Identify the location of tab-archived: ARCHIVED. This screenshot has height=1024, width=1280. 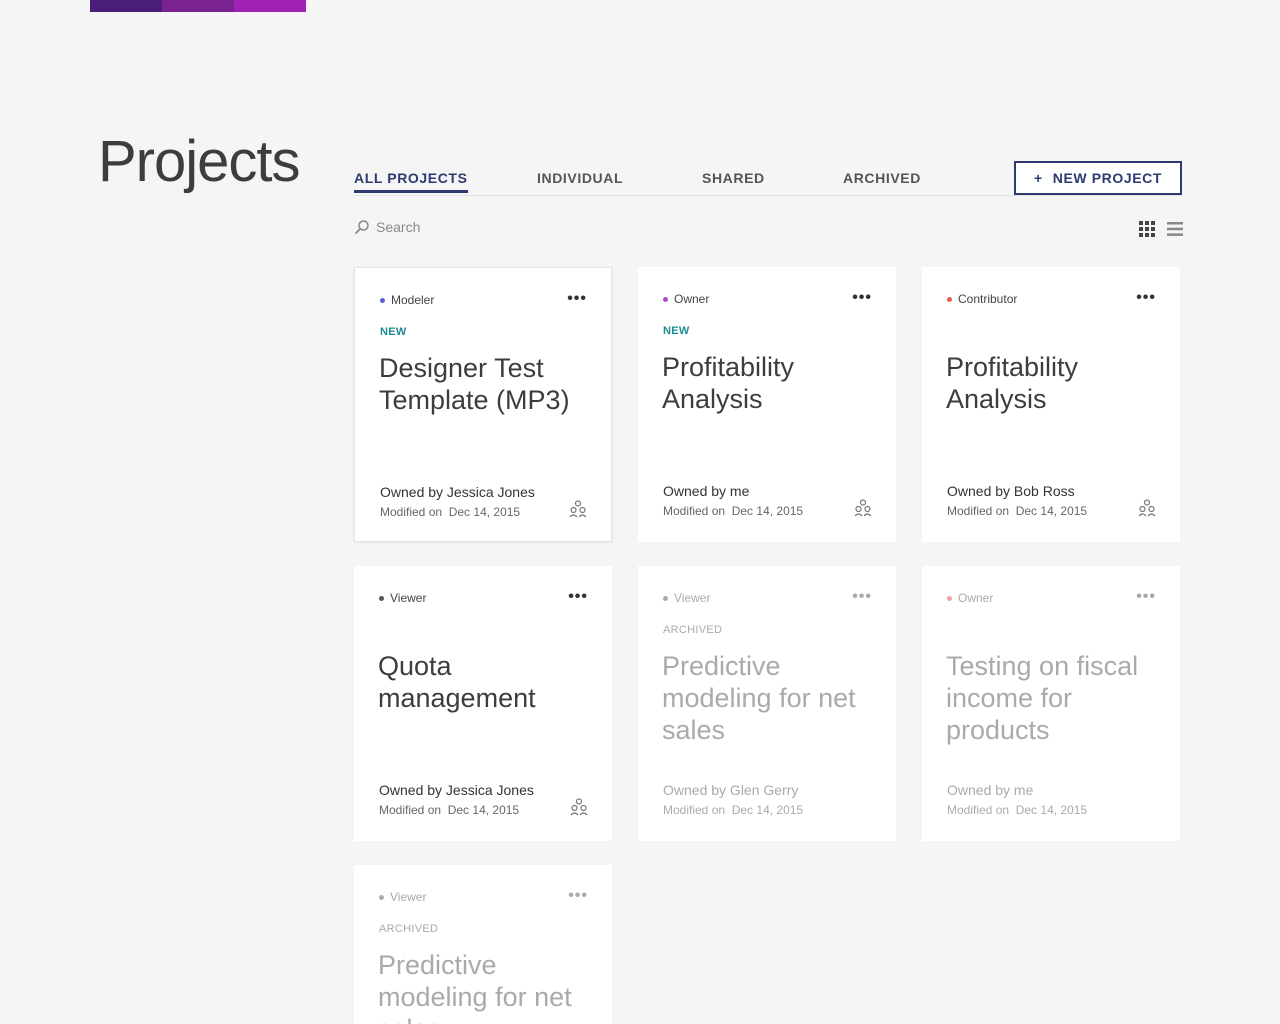
(882, 181).